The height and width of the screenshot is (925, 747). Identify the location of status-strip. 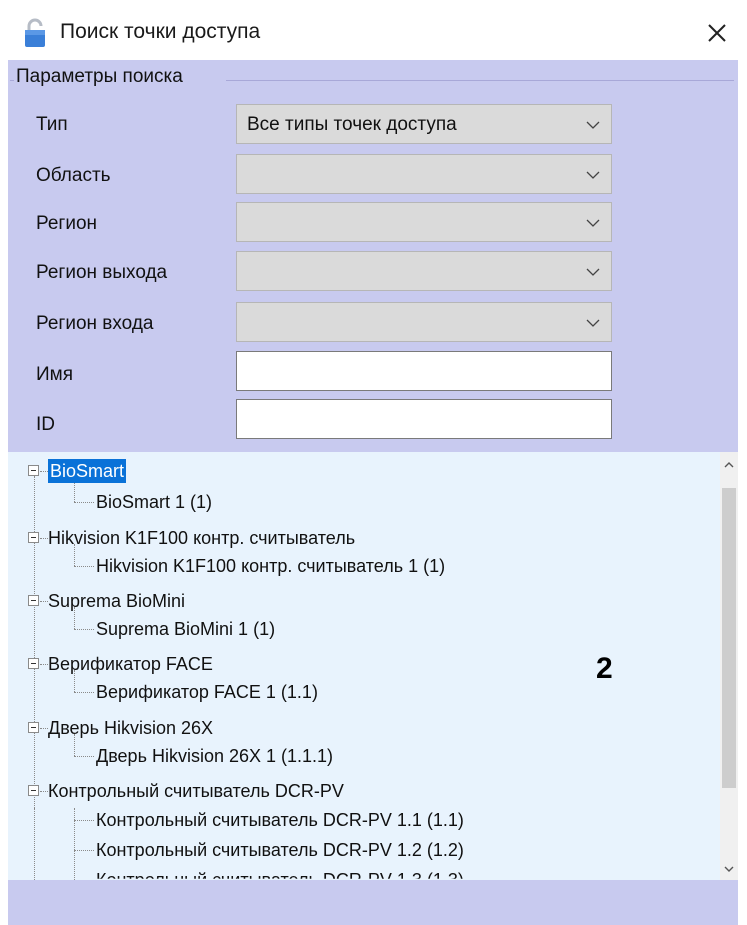
(373, 902).